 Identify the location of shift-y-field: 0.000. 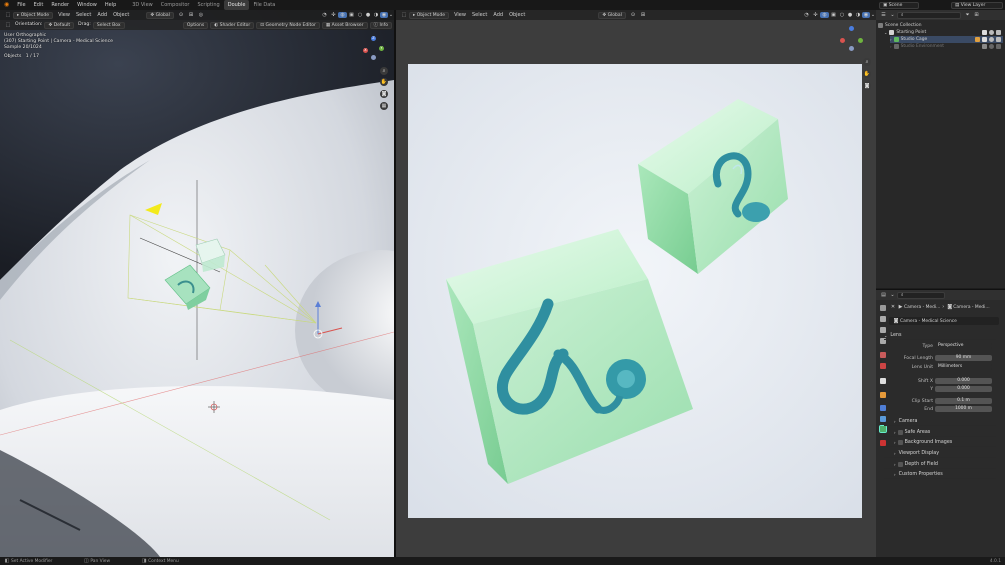
(963, 389).